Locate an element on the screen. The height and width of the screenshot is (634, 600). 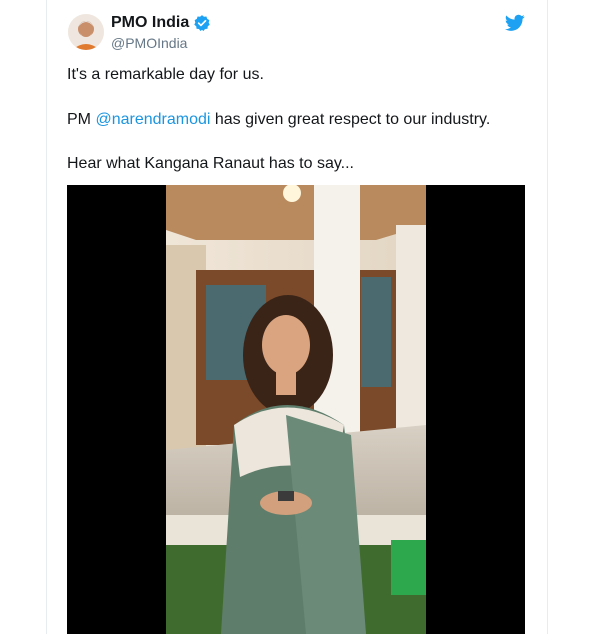
display-name: PMO India is located at coordinates (150, 23).